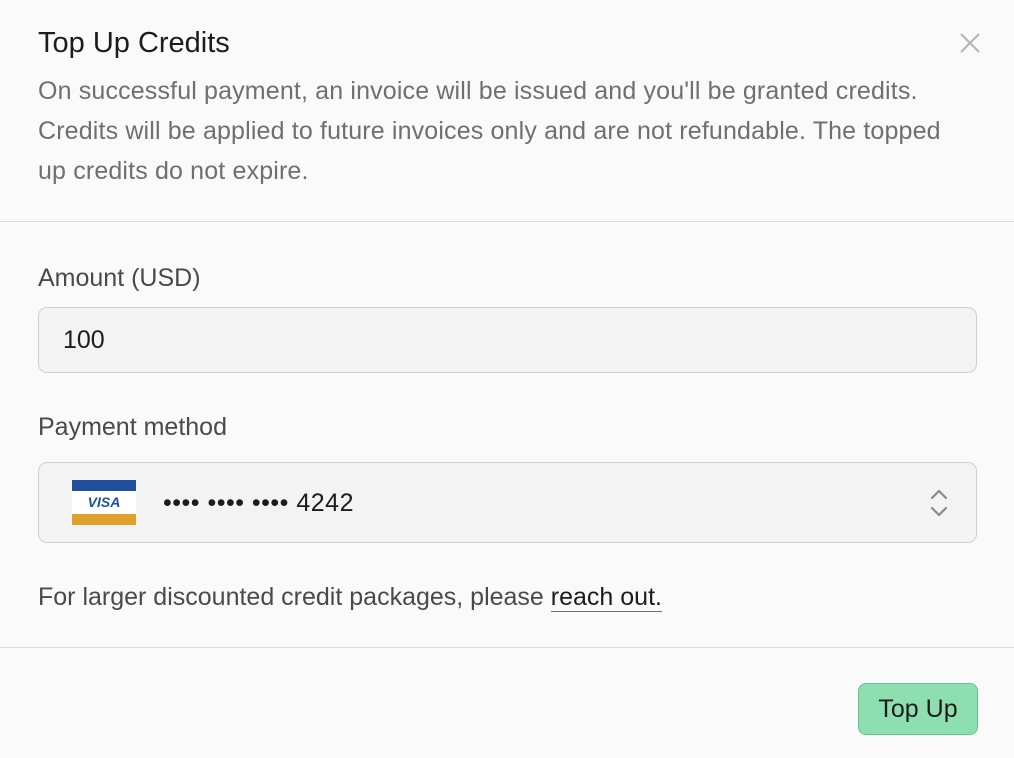  Describe the element at coordinates (258, 503) in the screenshot. I see `card-number: •••• •••• •••• 4242` at that location.